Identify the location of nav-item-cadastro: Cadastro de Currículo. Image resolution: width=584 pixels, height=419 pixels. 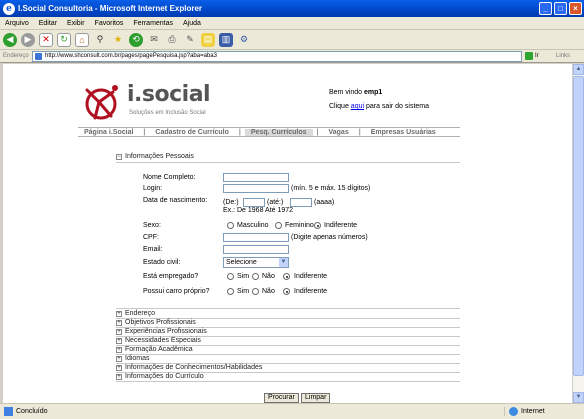
(192, 132).